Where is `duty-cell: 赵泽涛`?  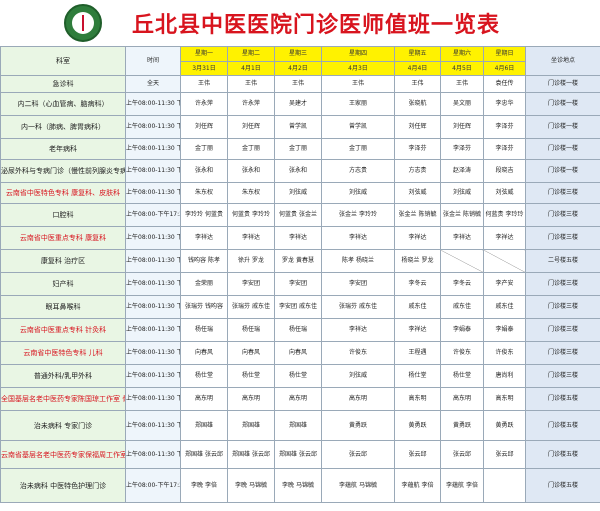
duty-cell: 赵泽涛 is located at coordinates (462, 171).